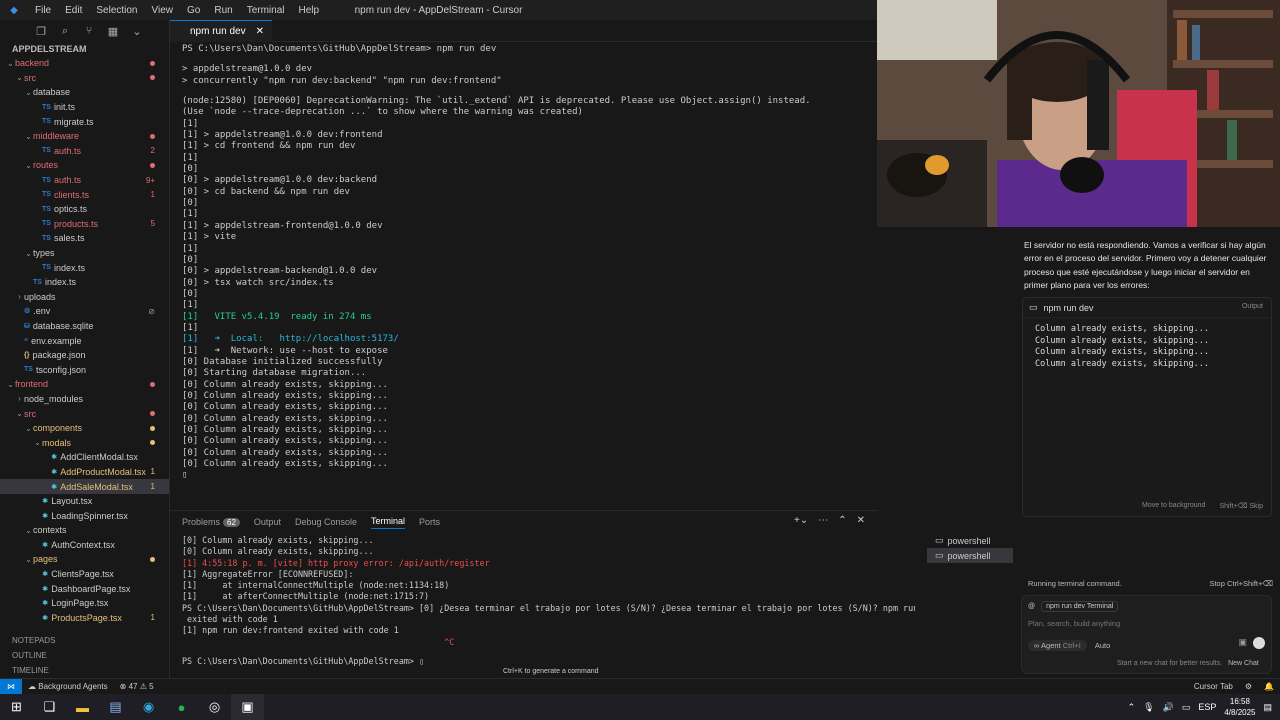  Describe the element at coordinates (84, 180) in the screenshot. I see `tree-file: TS auth.ts 9+` at that location.